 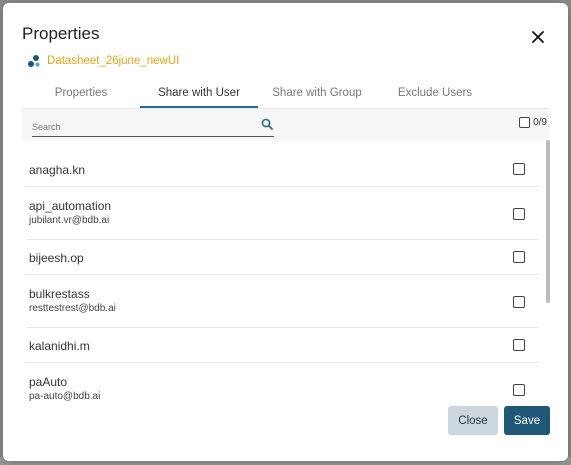 I want to click on close-button: Close, so click(x=473, y=420).